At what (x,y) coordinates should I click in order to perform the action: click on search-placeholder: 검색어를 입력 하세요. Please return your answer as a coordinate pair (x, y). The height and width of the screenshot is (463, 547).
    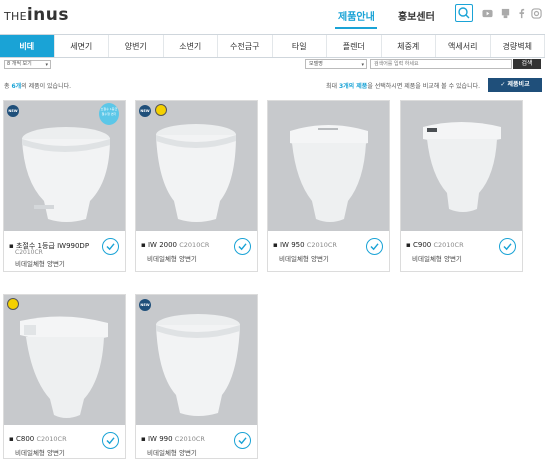
    Looking at the image, I should click on (396, 64).